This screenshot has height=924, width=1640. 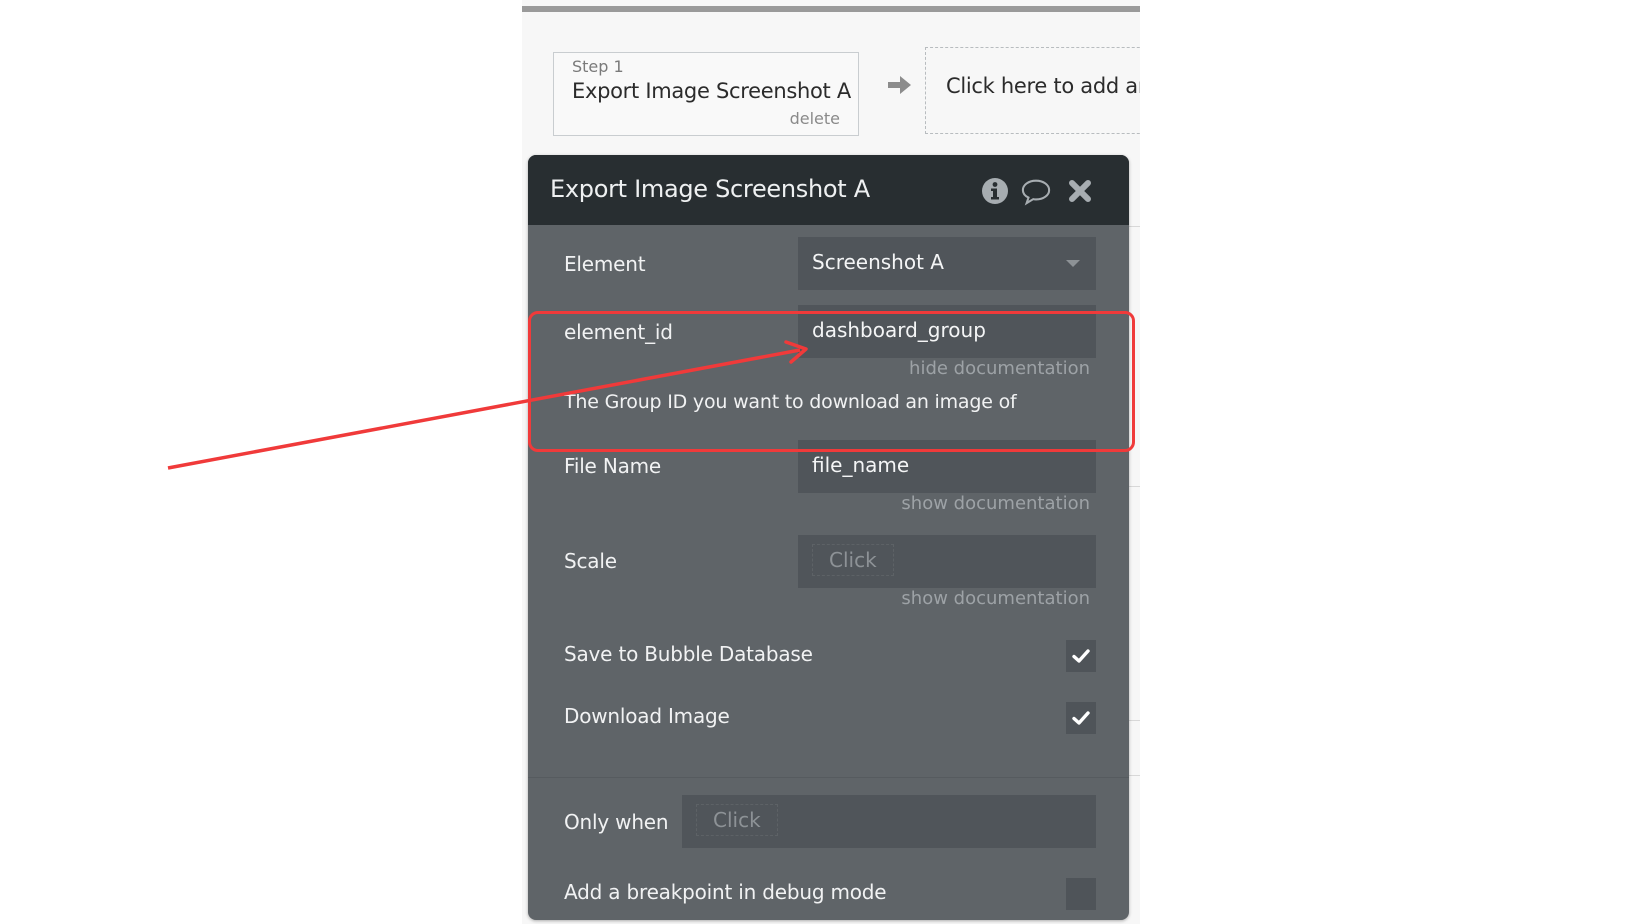 I want to click on comment-icon, so click(x=1036, y=191).